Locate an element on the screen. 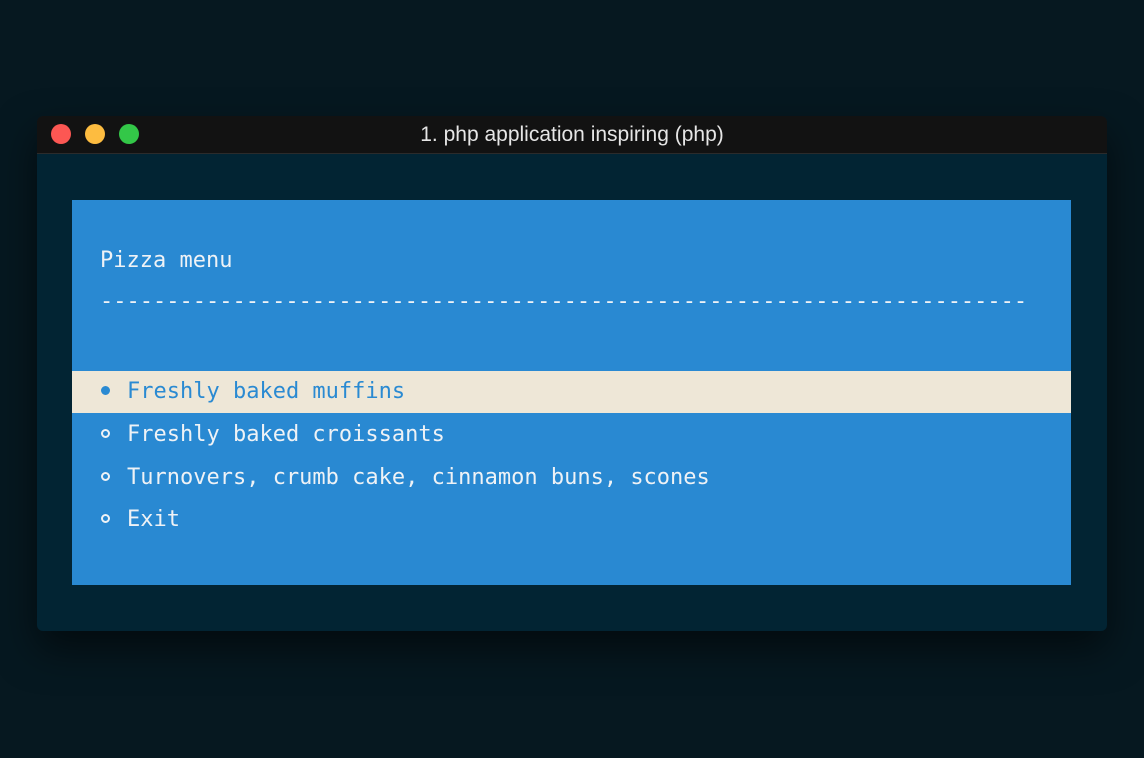  menu-item-label: Freshly baked croissants is located at coordinates (286, 434).